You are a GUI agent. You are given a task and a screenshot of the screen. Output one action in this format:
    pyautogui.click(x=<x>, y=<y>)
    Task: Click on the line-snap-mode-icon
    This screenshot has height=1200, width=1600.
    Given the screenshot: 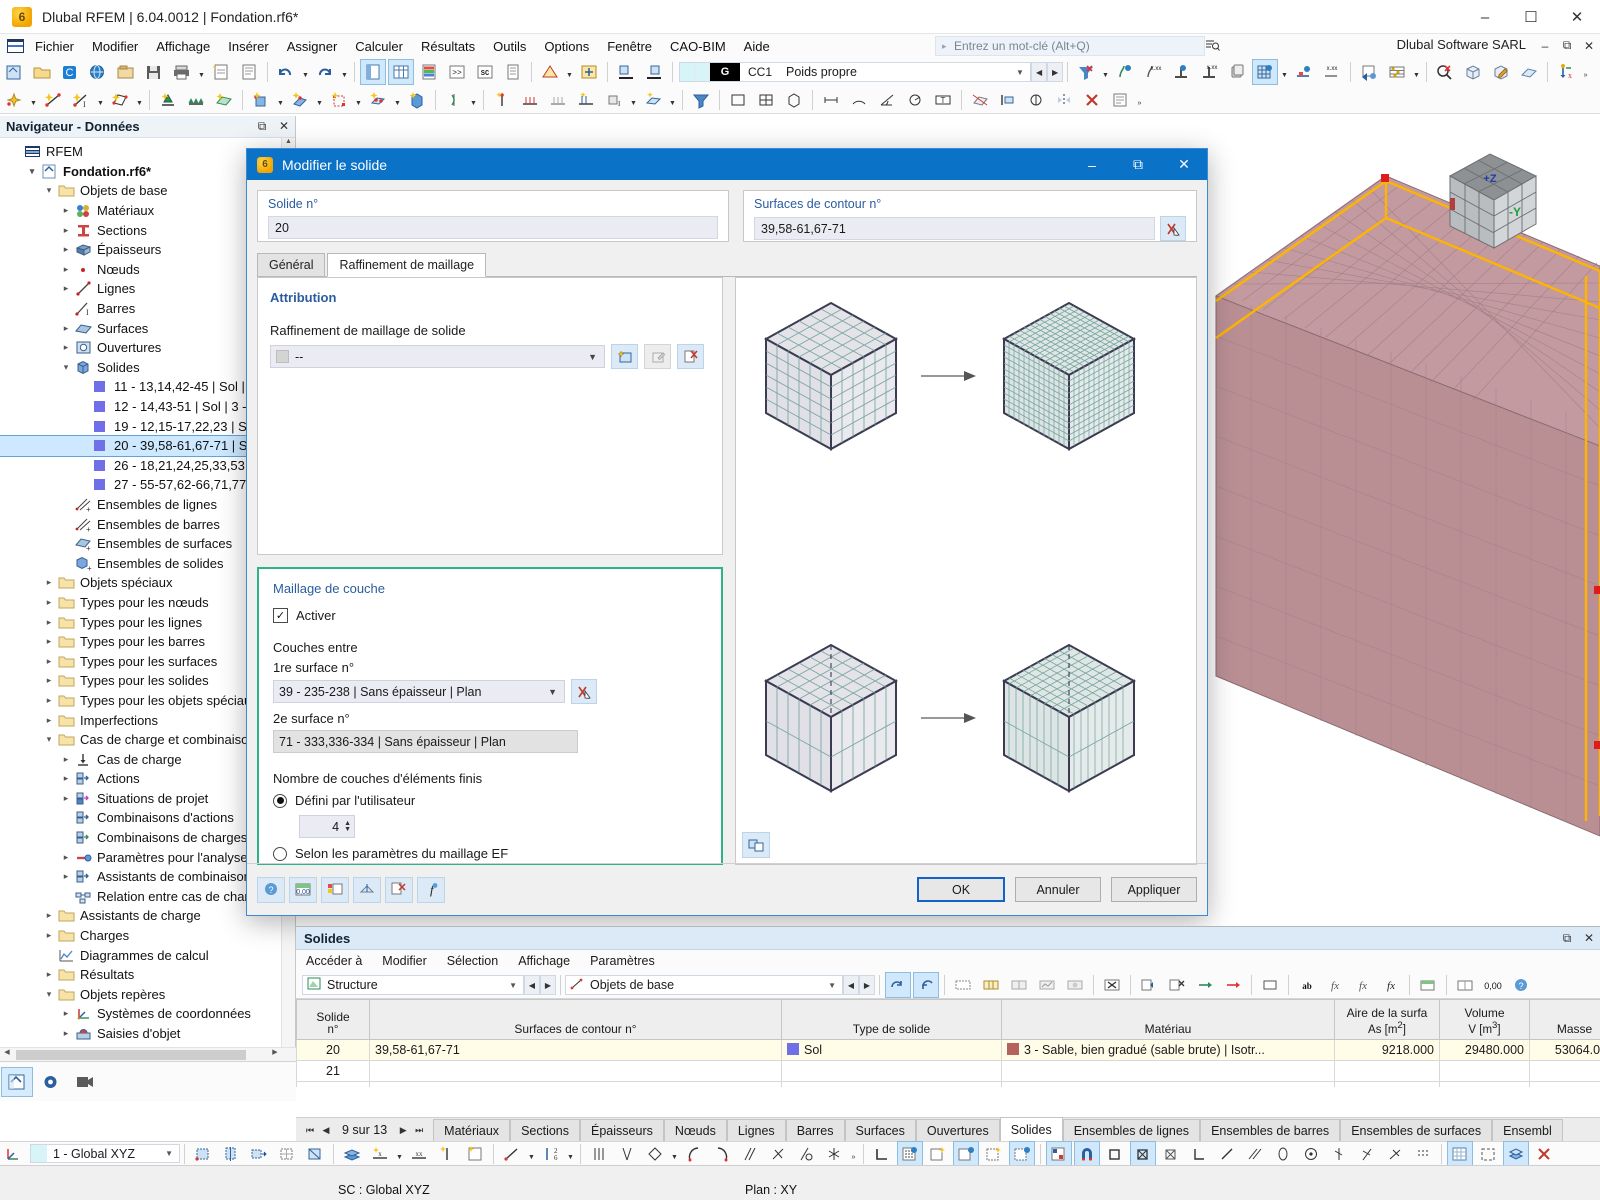 What is the action you would take?
    pyautogui.click(x=994, y=1154)
    